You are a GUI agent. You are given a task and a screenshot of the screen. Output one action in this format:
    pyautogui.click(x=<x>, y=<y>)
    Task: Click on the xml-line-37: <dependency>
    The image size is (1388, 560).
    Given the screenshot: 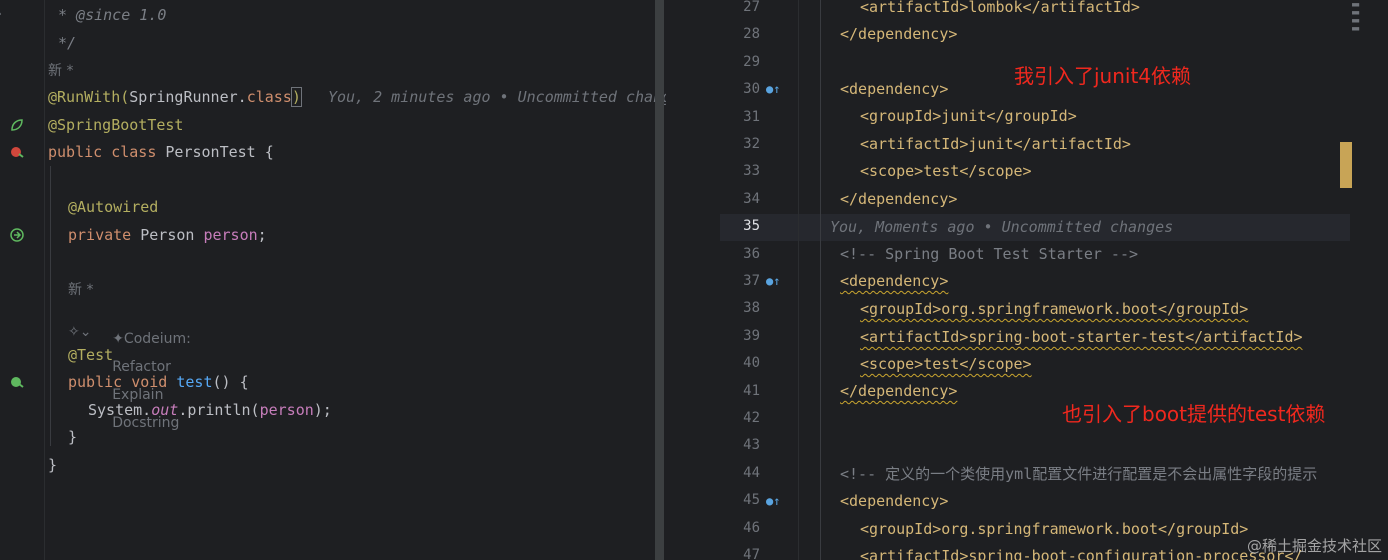 What is the action you would take?
    pyautogui.click(x=894, y=281)
    